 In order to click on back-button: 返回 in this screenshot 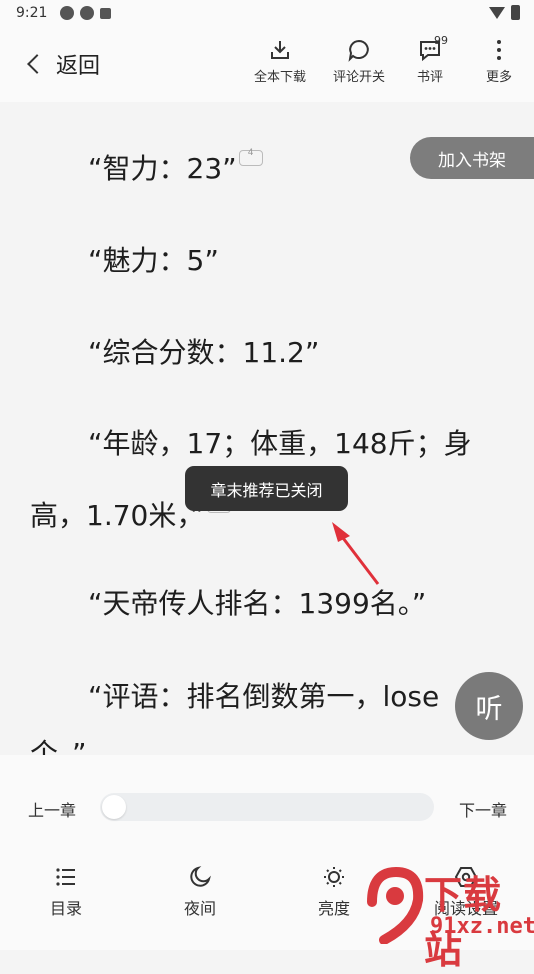, I will do `click(63, 64)`.